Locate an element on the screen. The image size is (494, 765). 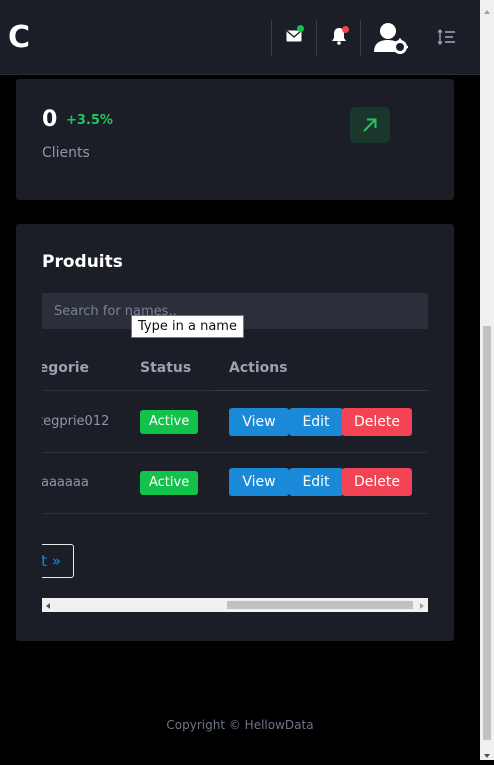
footer-copyright: Copyright © HellowData is located at coordinates (240, 725).